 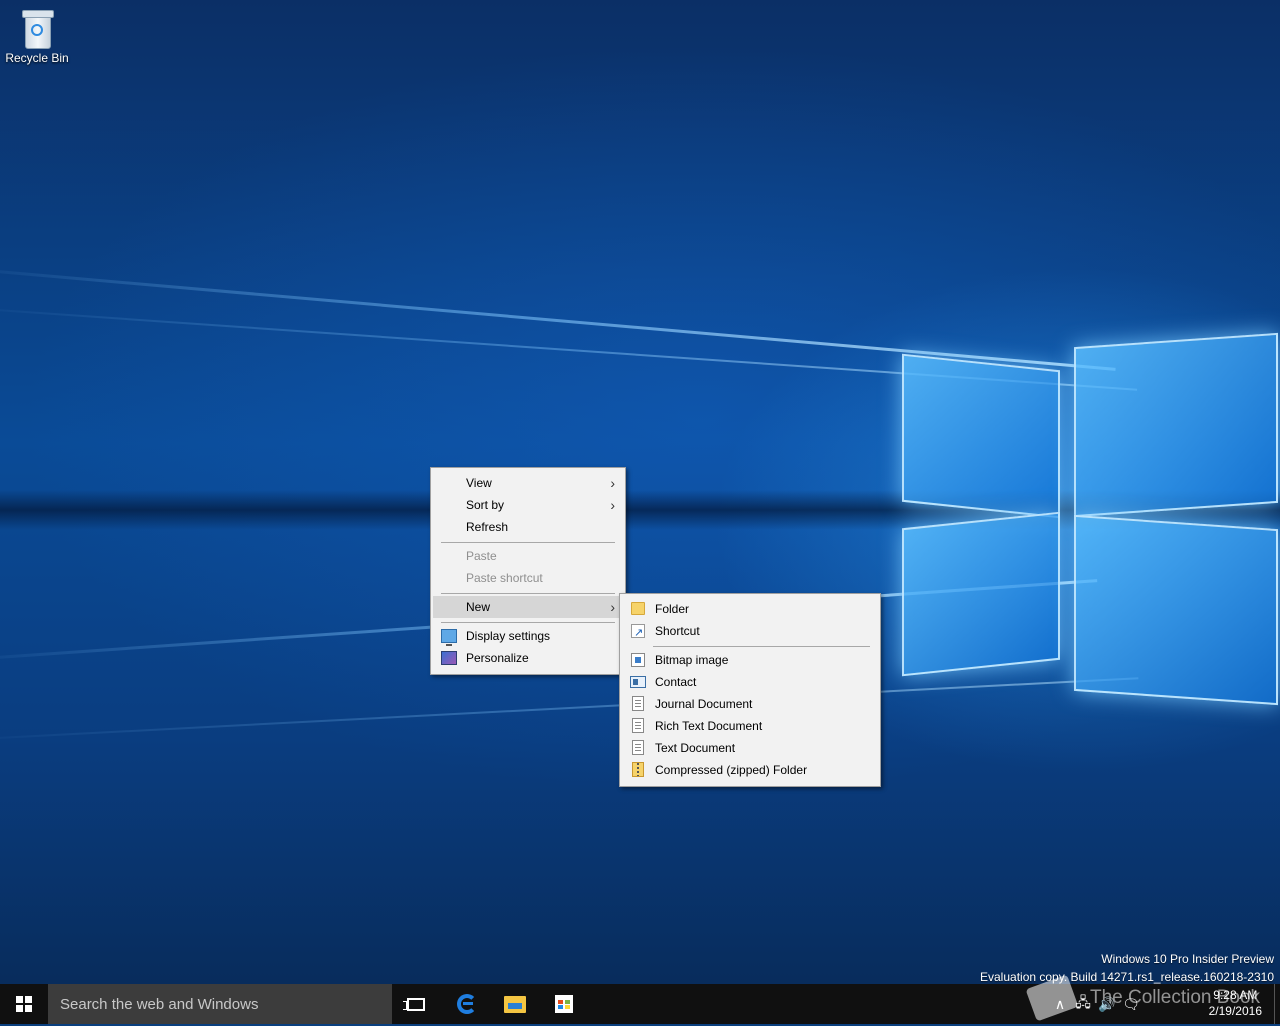 I want to click on menu-item-label: Paste shortcut, so click(x=504, y=578).